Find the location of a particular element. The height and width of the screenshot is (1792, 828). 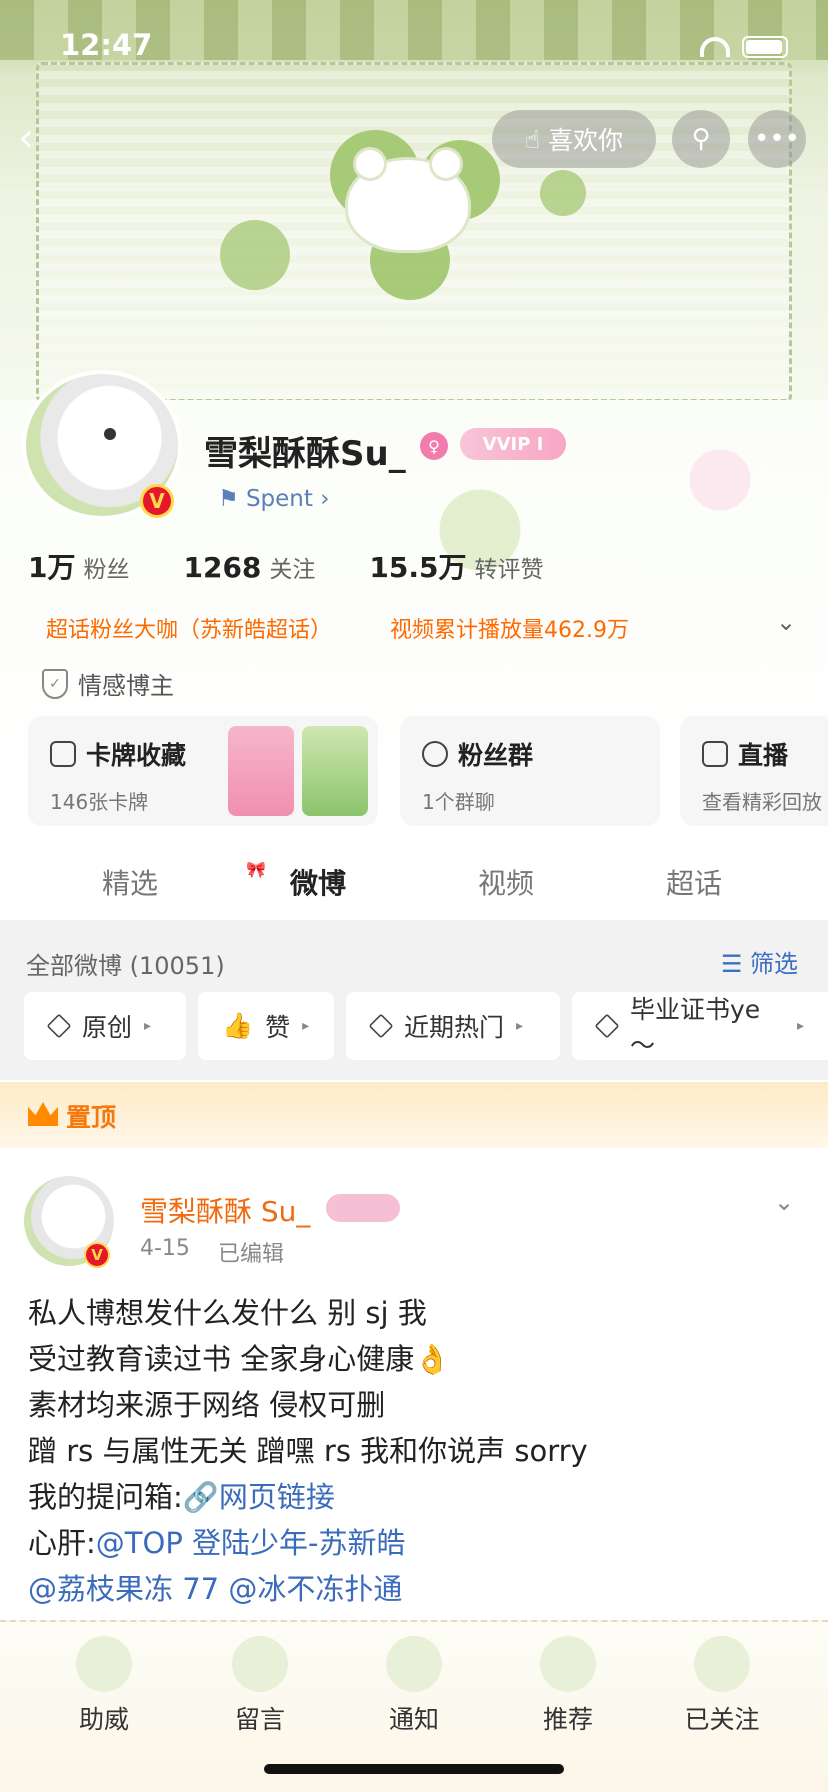

more-button: ••• is located at coordinates (777, 139).